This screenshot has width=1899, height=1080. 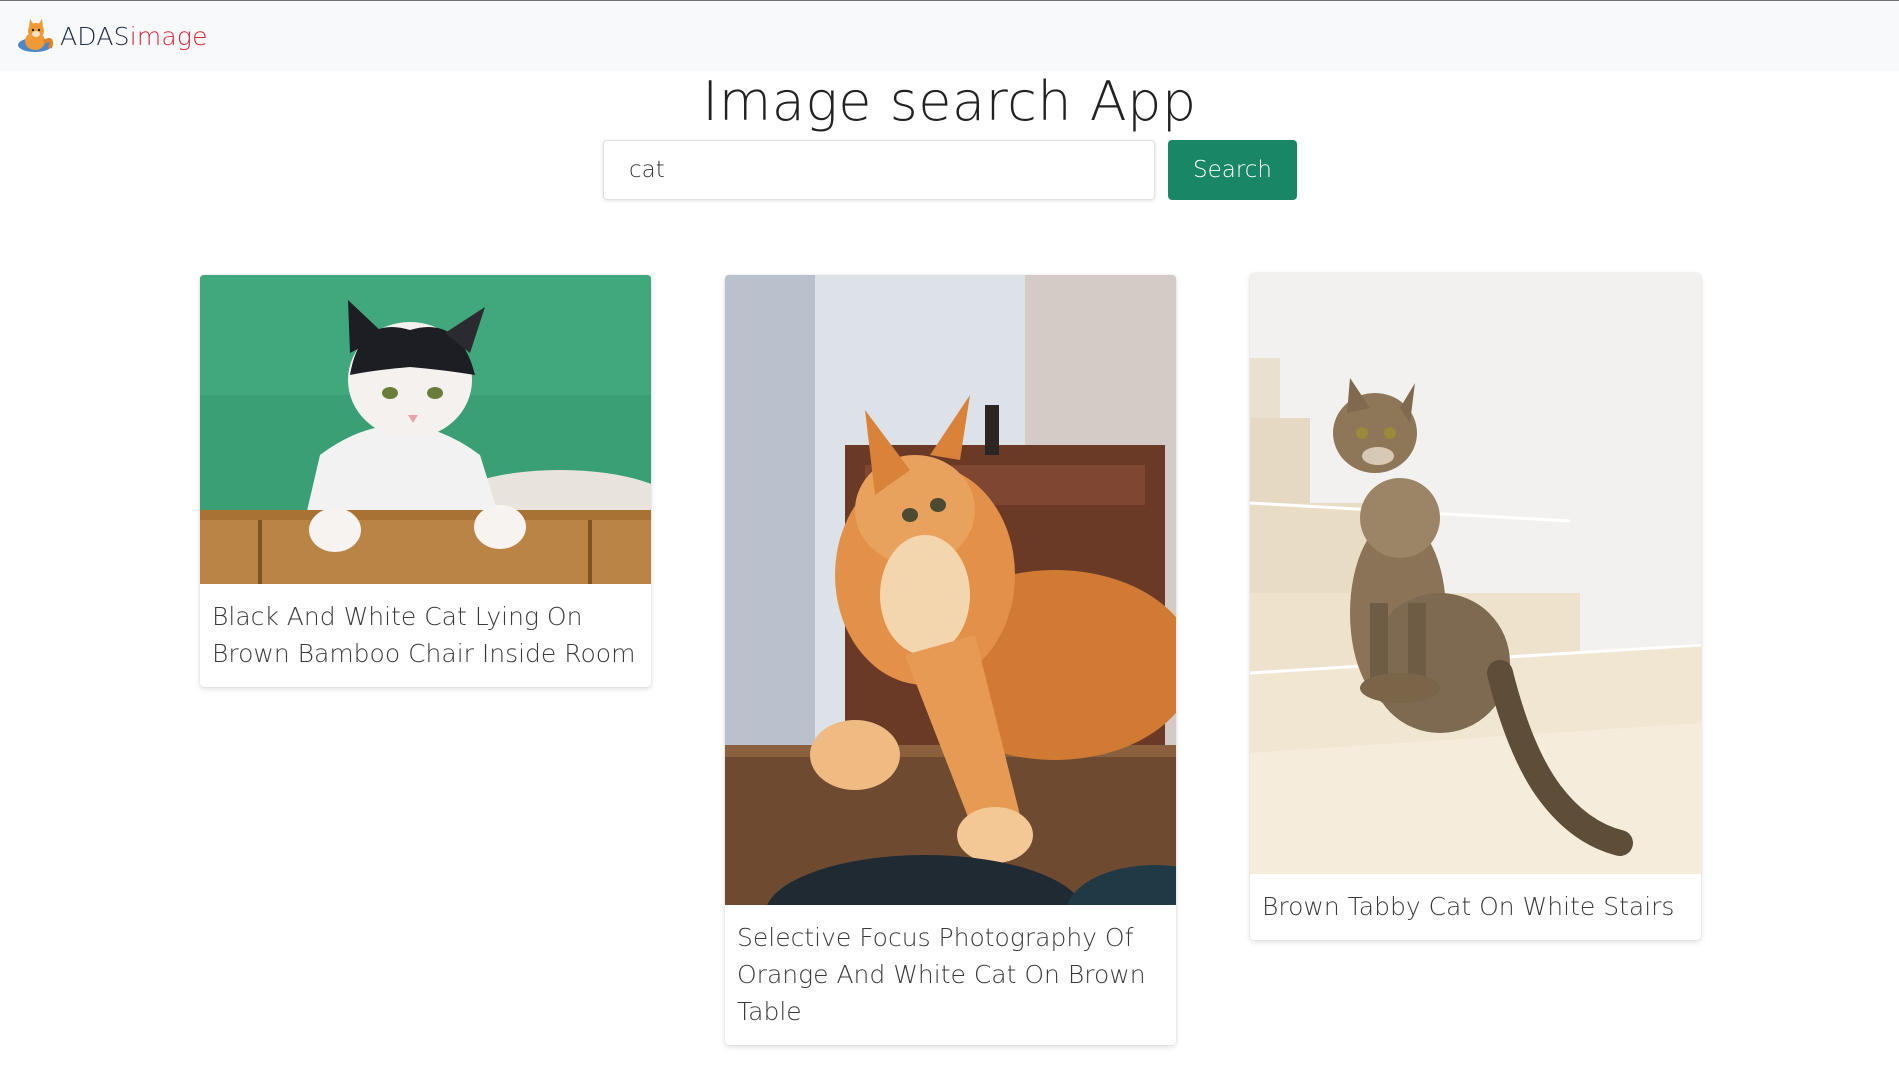 I want to click on search-input, so click(x=879, y=170).